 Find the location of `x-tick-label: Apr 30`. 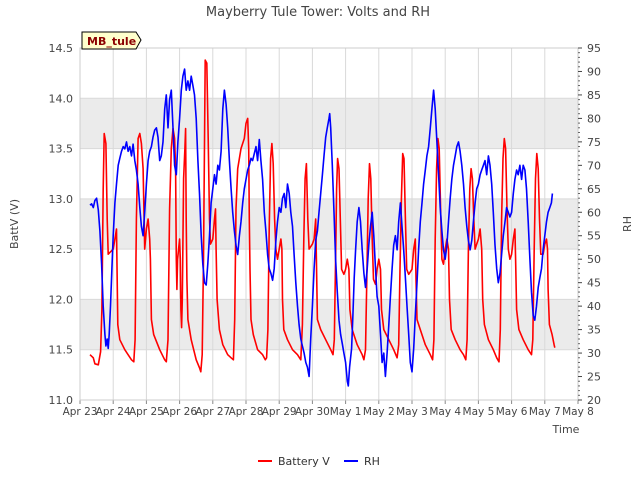

x-tick-label: Apr 30 is located at coordinates (312, 412).